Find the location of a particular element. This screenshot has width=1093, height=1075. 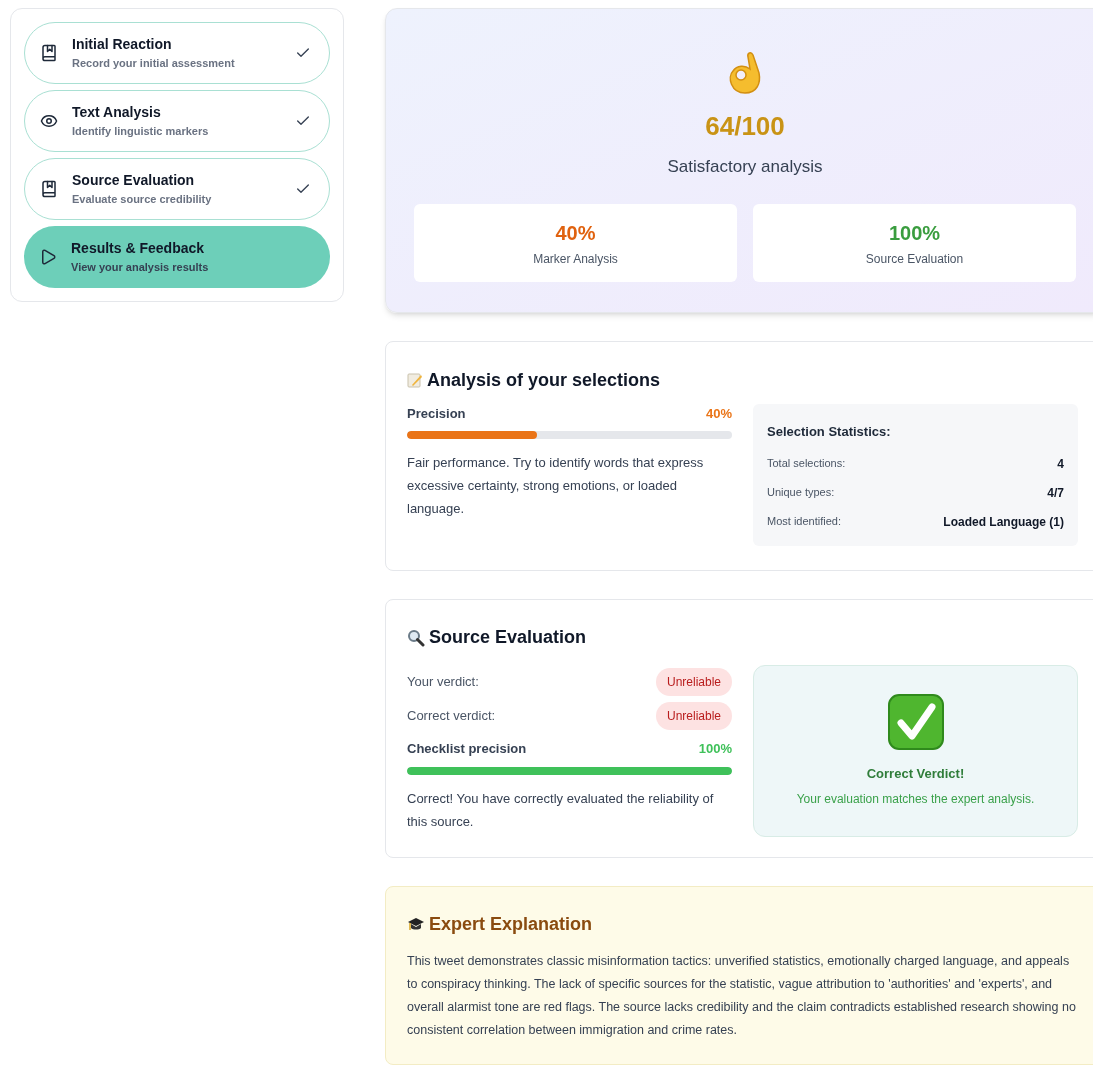

step-item: Initial Reaction Record your initial assessment is located at coordinates (177, 53).